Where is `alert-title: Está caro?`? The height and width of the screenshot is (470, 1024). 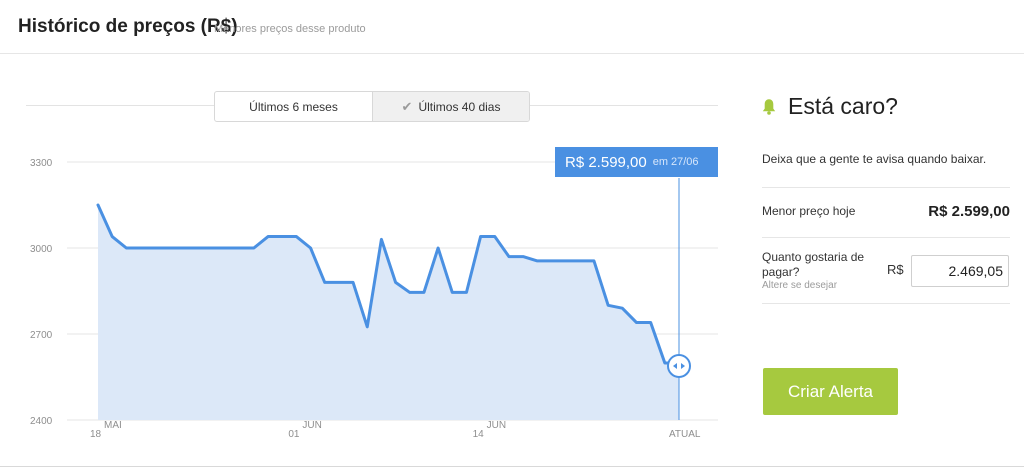
alert-title: Está caro? is located at coordinates (843, 106).